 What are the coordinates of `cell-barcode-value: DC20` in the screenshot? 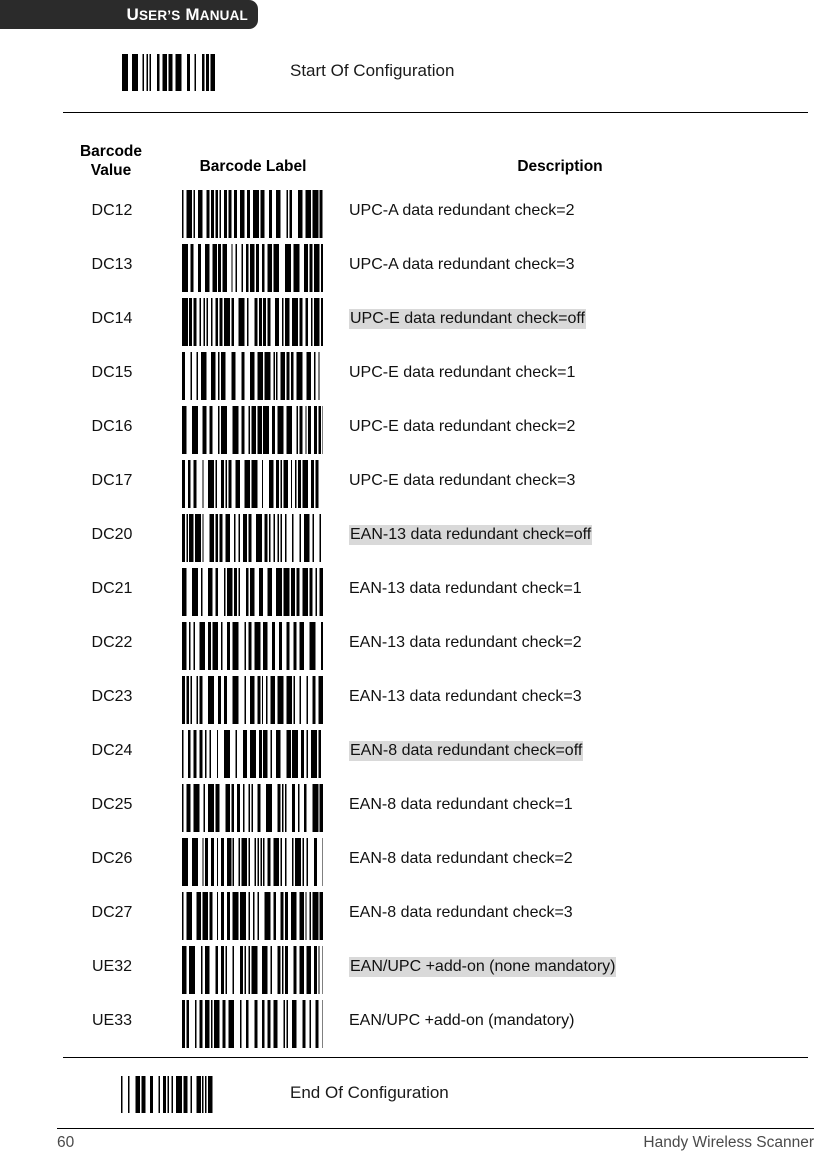 It's located at (112, 534).